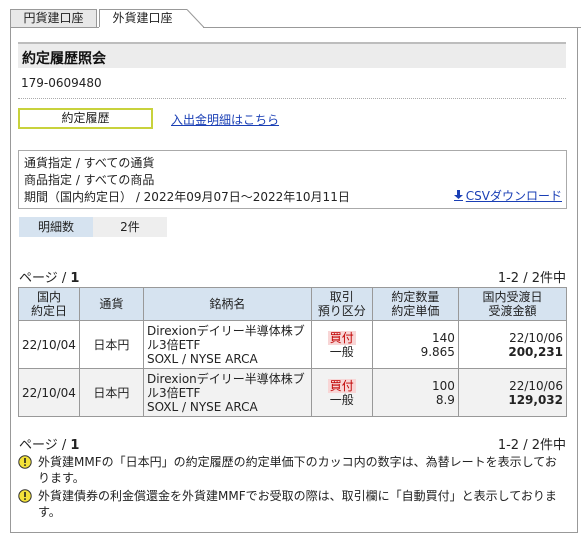 The width and height of the screenshot is (581, 540). I want to click on page-title: 約定履歴照会, so click(64, 59).